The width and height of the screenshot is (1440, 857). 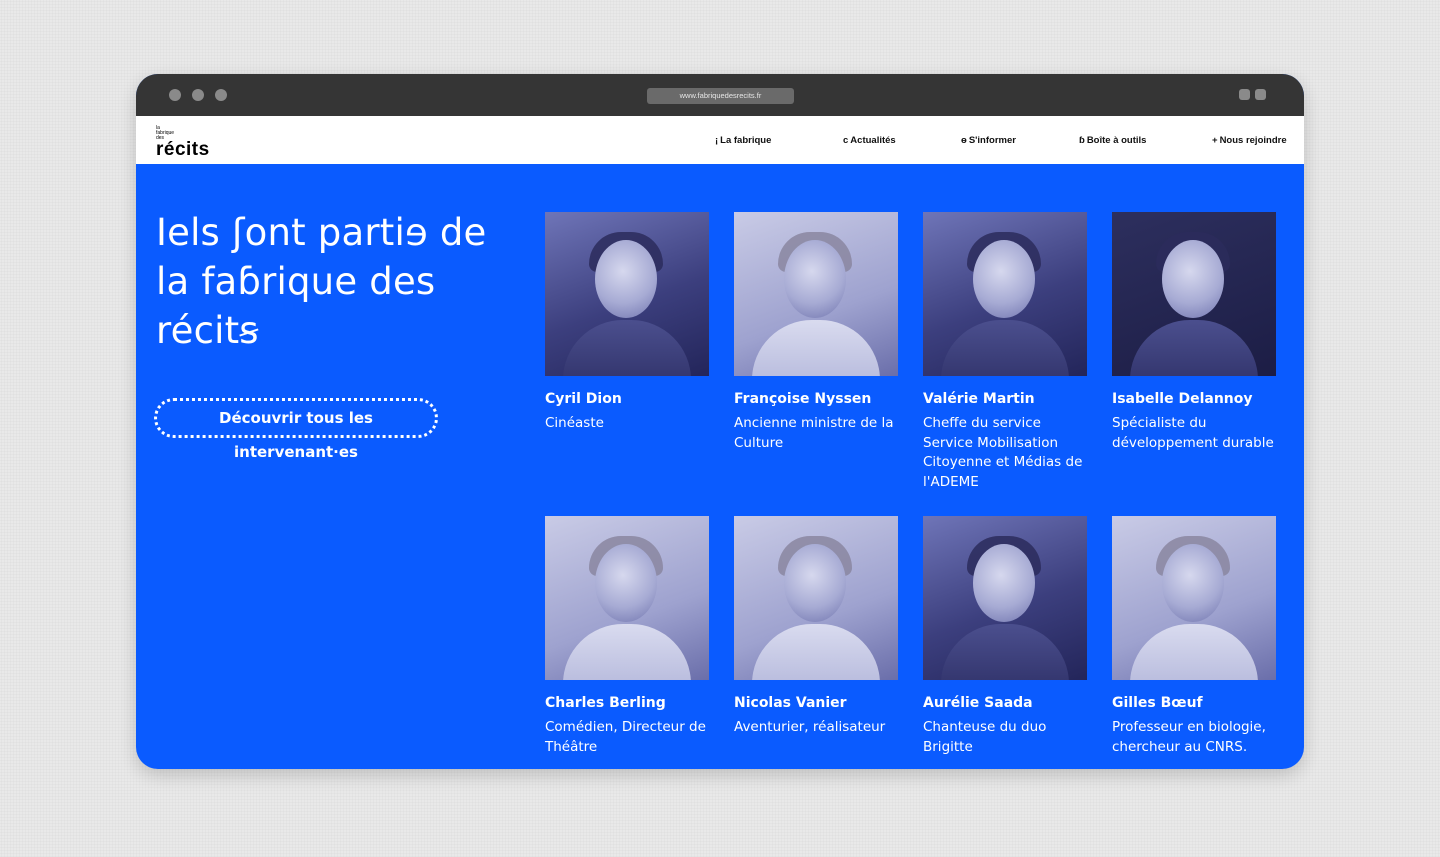 I want to click on person-name: Françoise Nyssen, so click(x=803, y=399).